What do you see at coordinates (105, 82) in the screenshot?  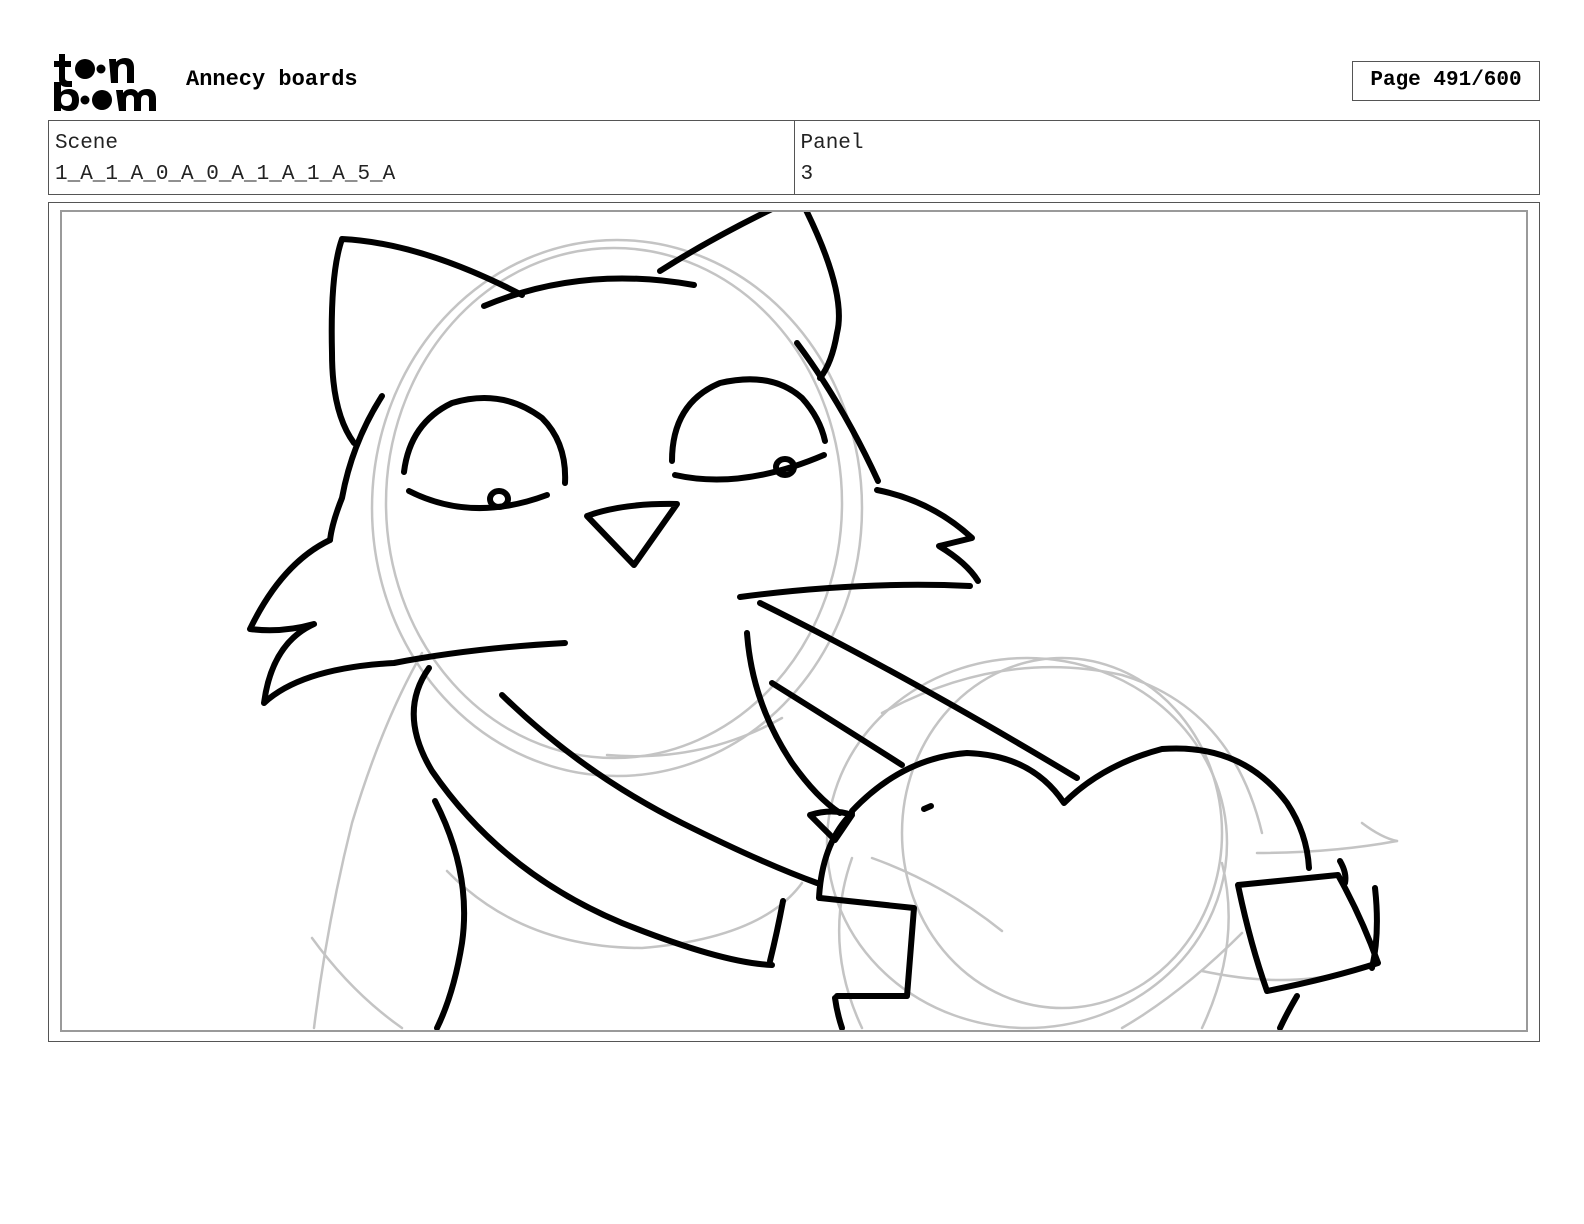 I see `toonboom-logo` at bounding box center [105, 82].